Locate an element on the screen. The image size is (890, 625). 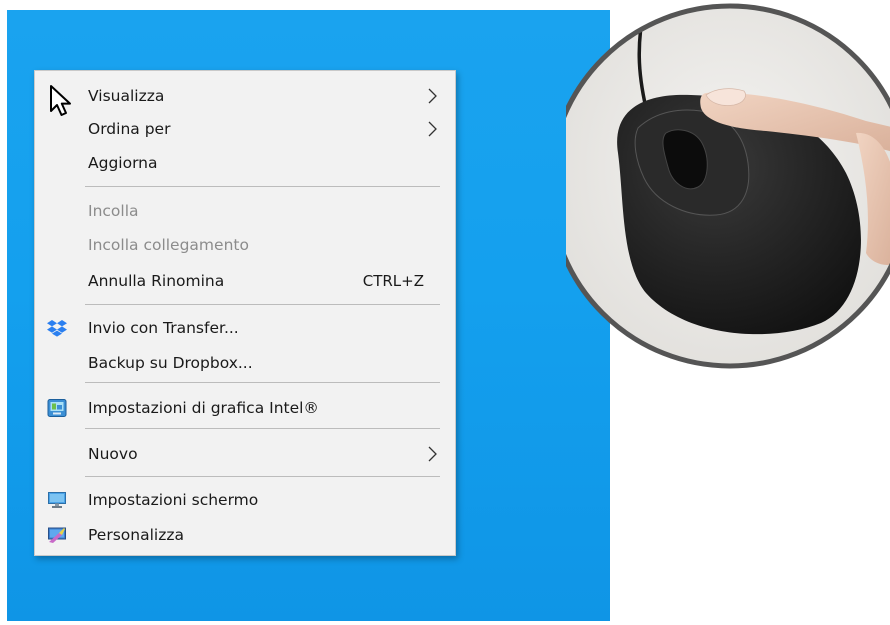
menu-item-incolla-collegamento: Incolla collegamento is located at coordinates (245, 245).